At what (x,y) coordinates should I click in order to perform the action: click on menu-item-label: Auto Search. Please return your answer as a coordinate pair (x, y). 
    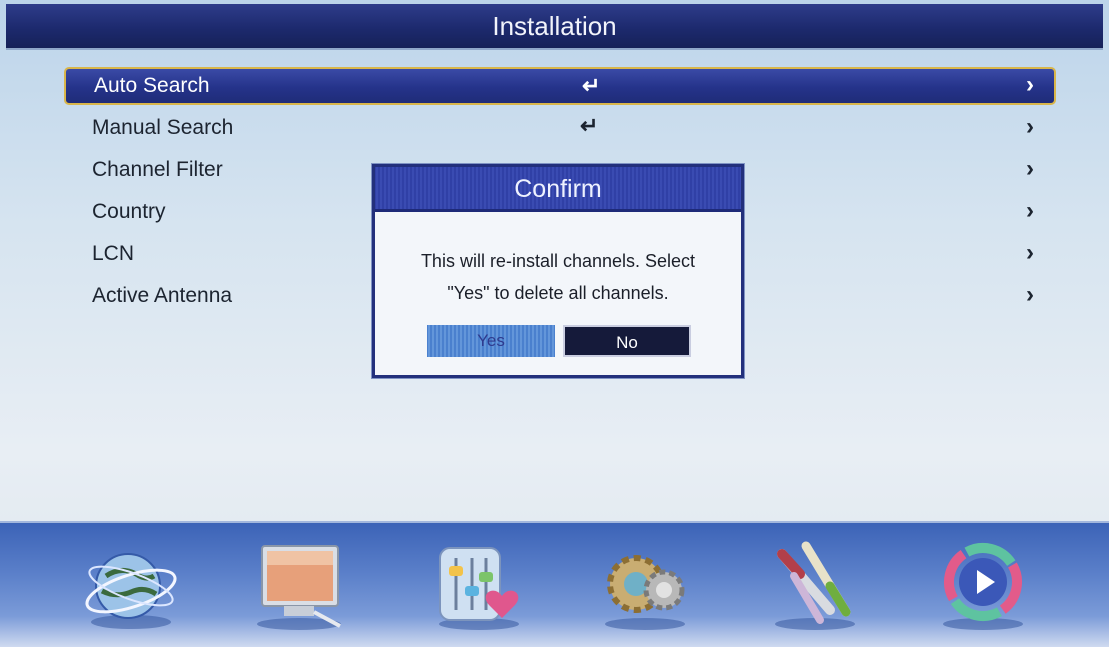
    Looking at the image, I should click on (152, 85).